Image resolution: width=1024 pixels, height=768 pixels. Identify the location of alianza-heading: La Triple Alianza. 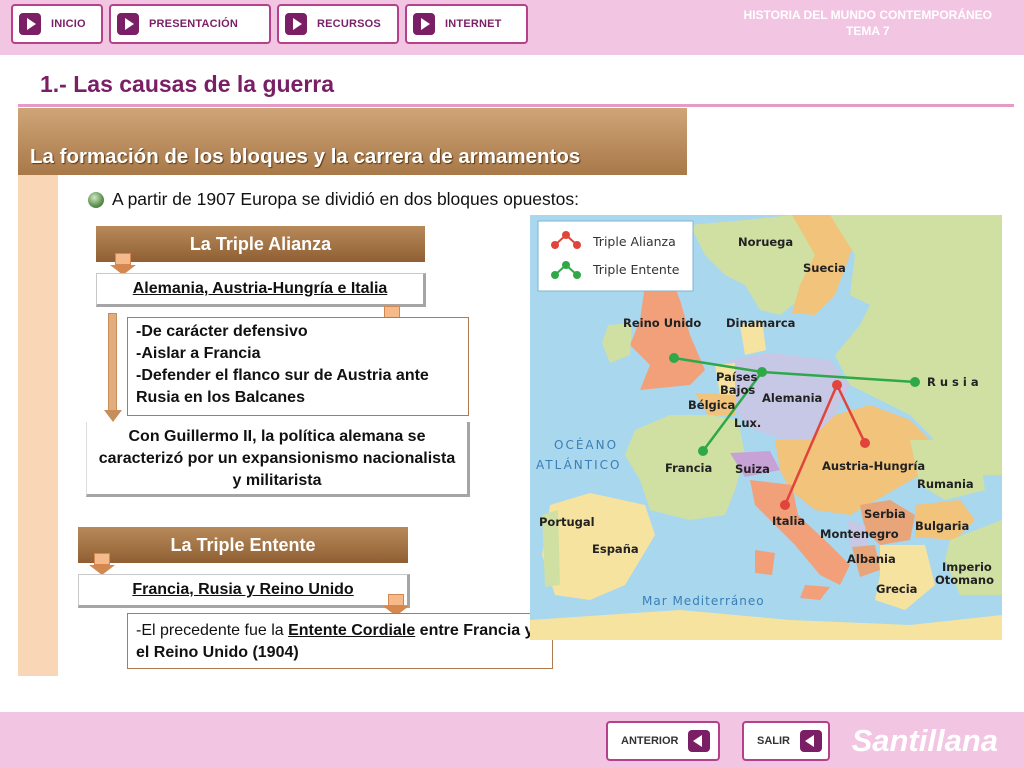
(260, 244).